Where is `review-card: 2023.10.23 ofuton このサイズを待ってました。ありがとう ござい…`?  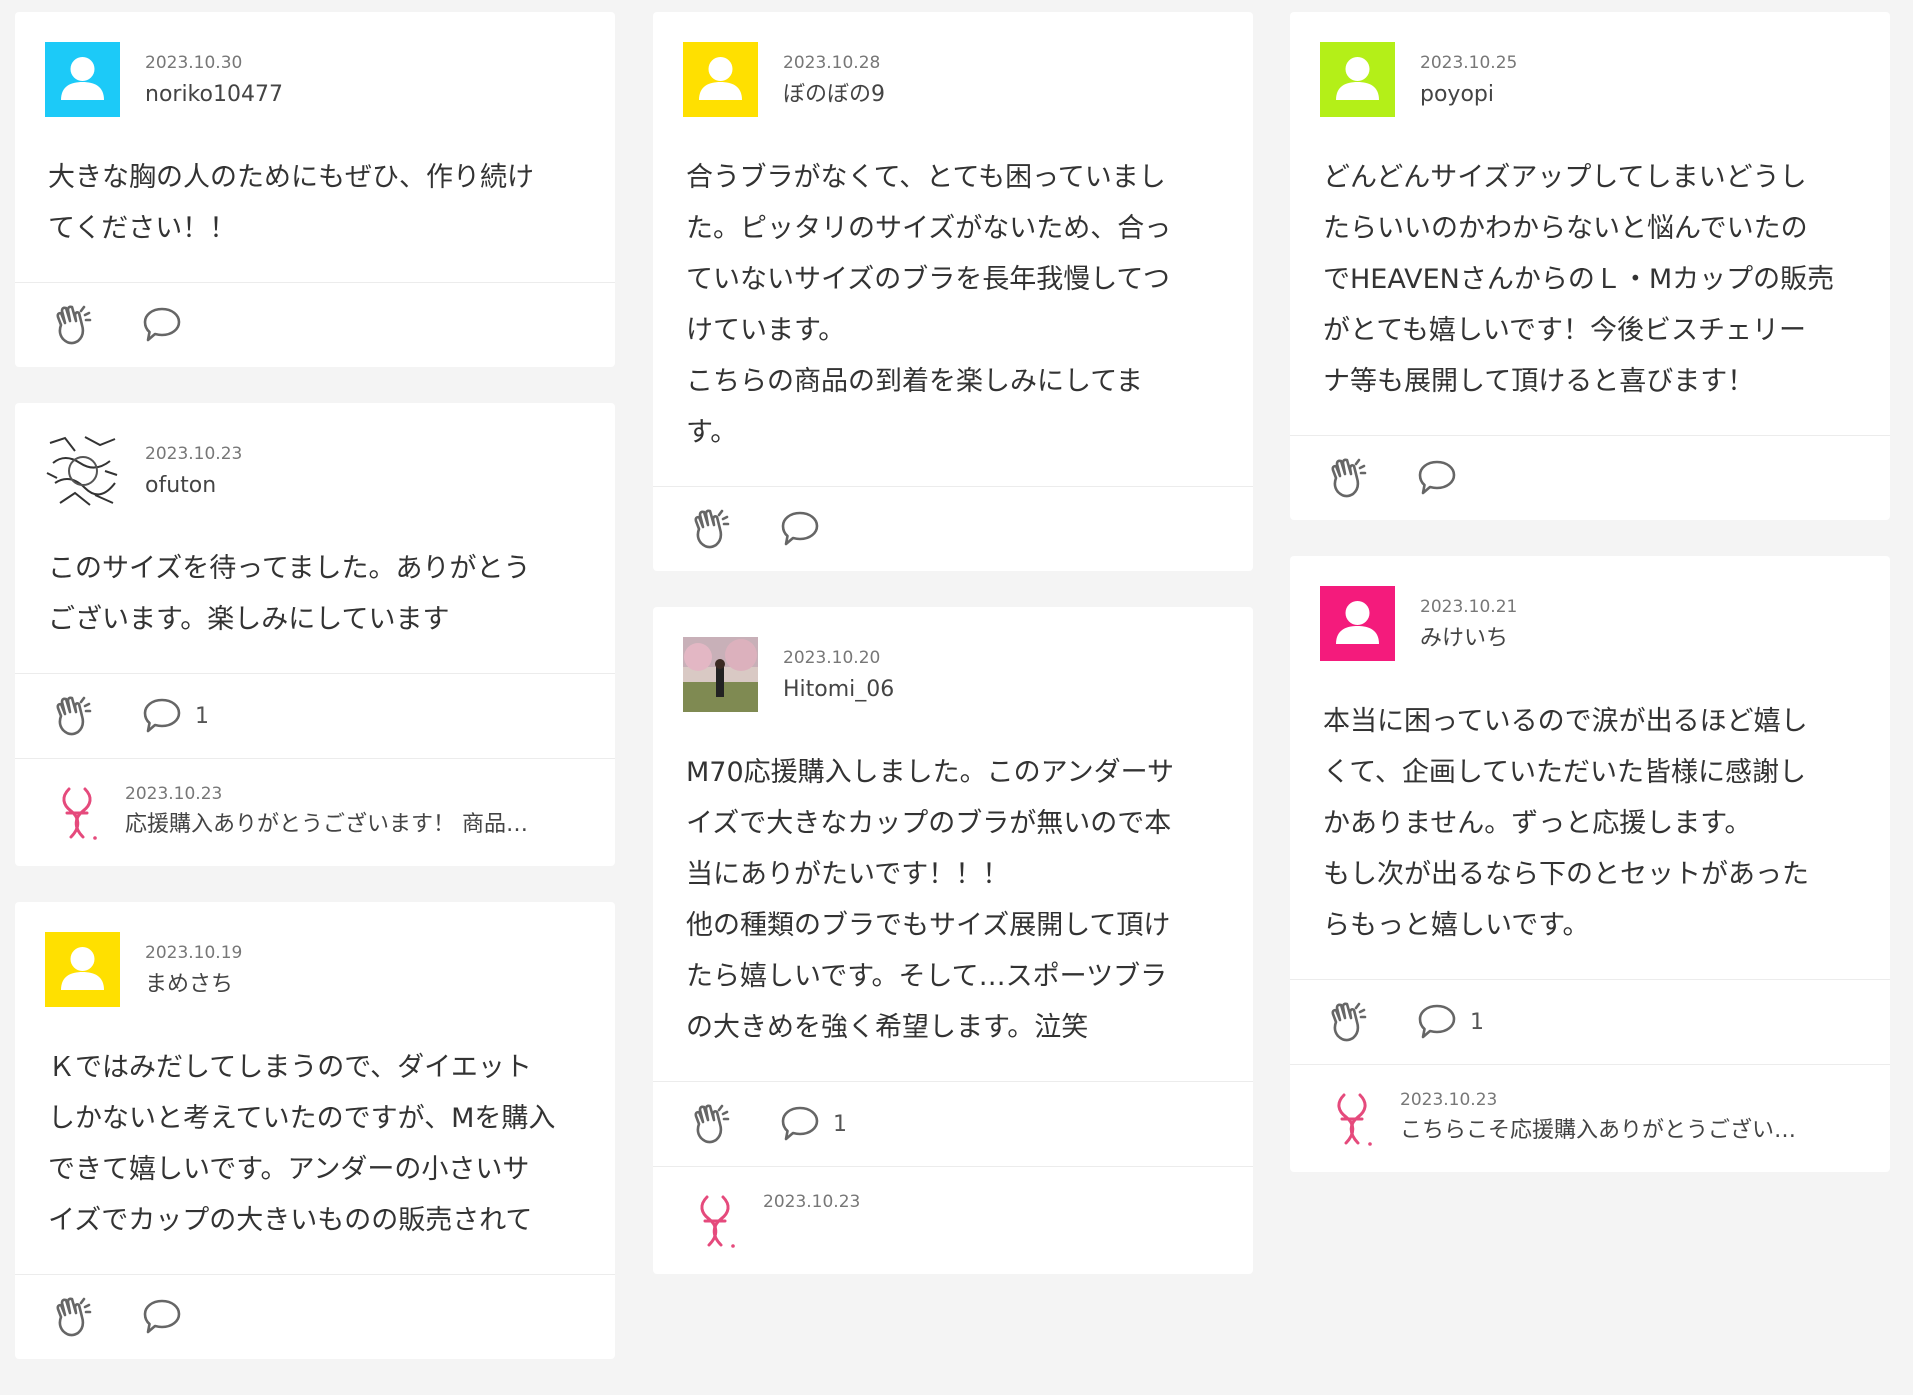
review-card: 2023.10.23 ofuton このサイズを待ってました。ありがとう ござい… is located at coordinates (315, 634).